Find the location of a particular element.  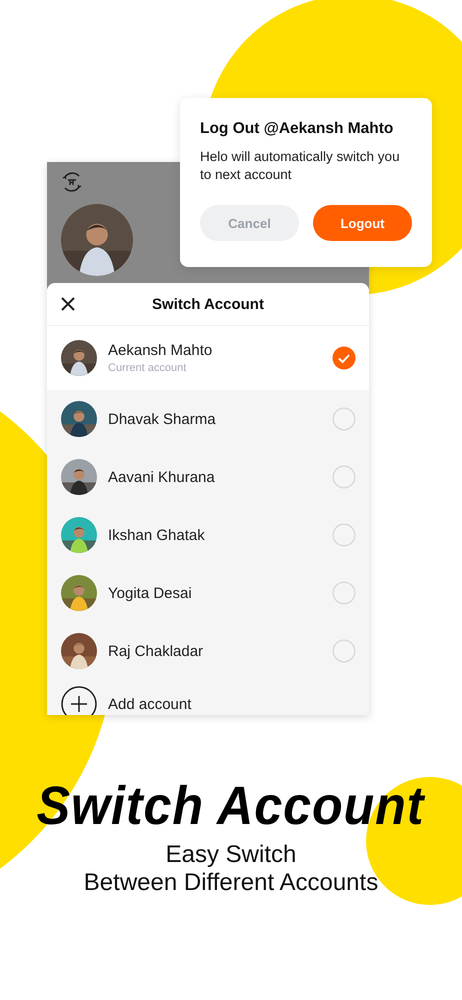

account-name: Yogita Desai is located at coordinates (150, 593).